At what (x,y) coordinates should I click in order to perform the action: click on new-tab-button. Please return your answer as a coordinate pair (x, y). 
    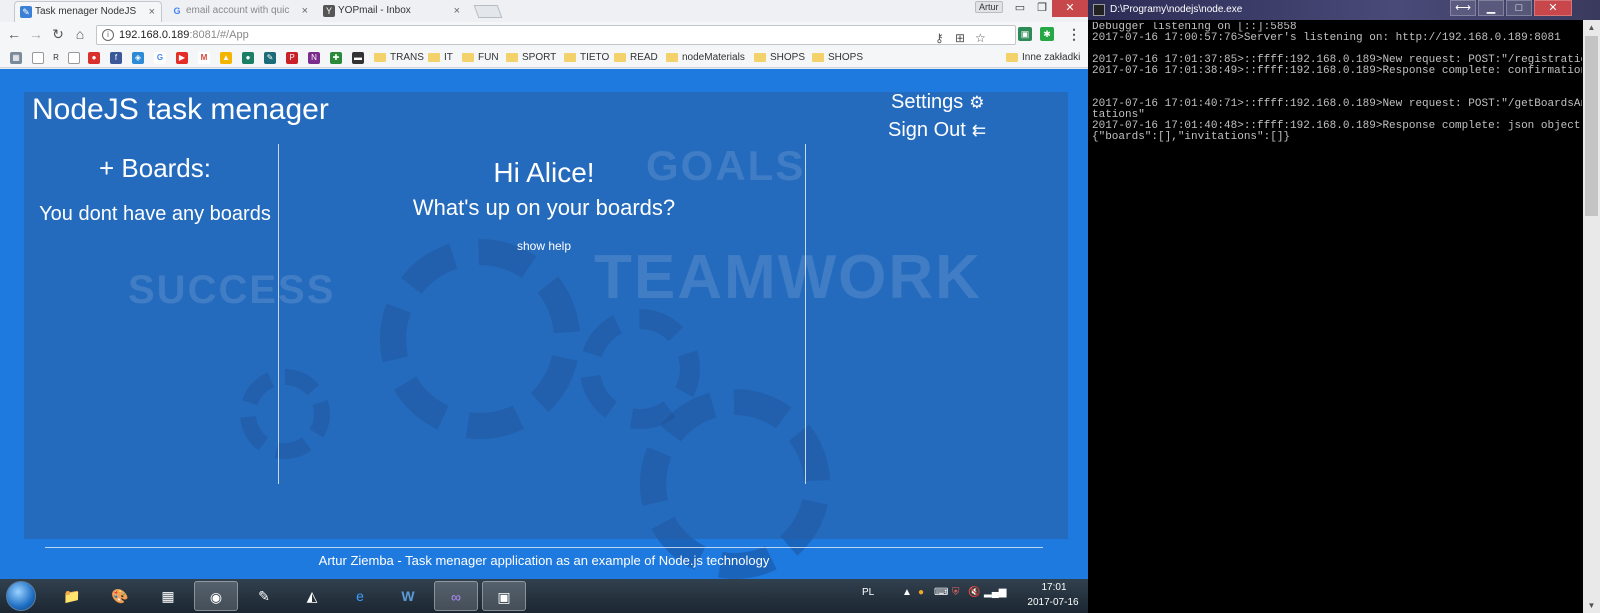
    Looking at the image, I should click on (488, 11).